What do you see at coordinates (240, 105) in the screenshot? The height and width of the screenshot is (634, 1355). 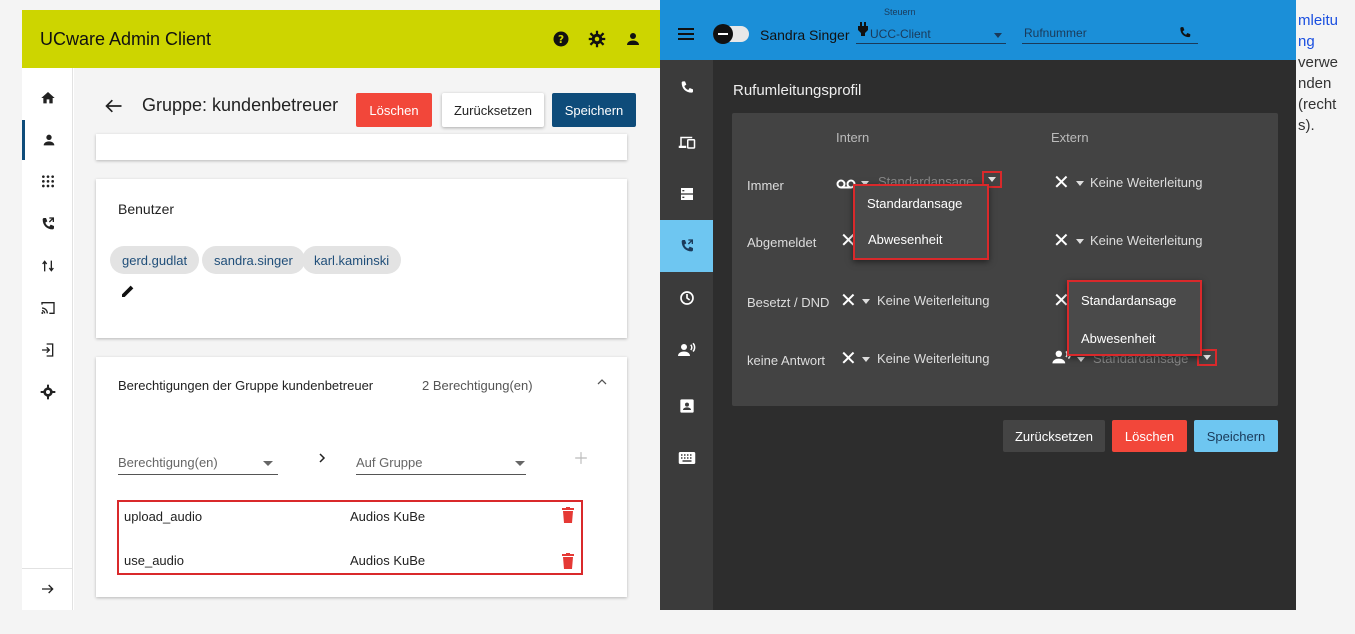 I see `page-title: Gruppe: kundenbetreuer` at bounding box center [240, 105].